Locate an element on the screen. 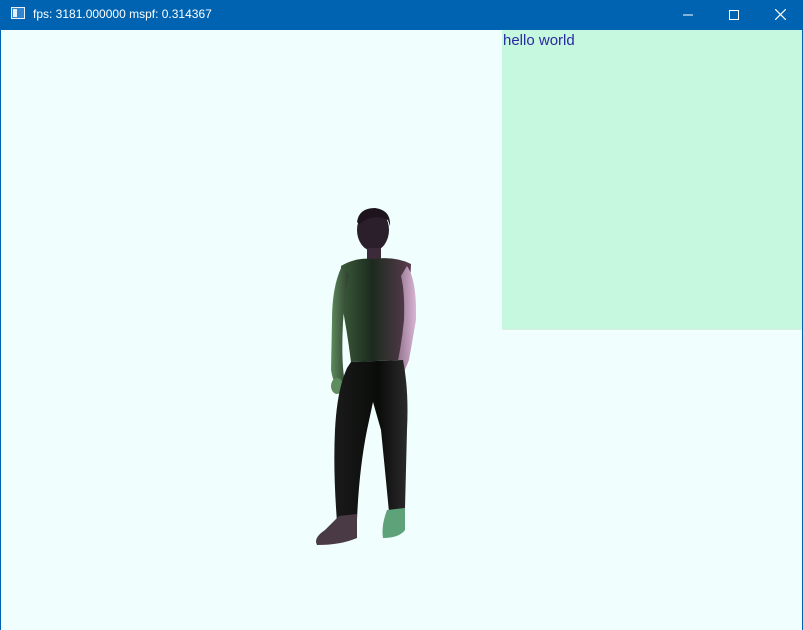 The height and width of the screenshot is (630, 803). close-button is located at coordinates (780, 14).